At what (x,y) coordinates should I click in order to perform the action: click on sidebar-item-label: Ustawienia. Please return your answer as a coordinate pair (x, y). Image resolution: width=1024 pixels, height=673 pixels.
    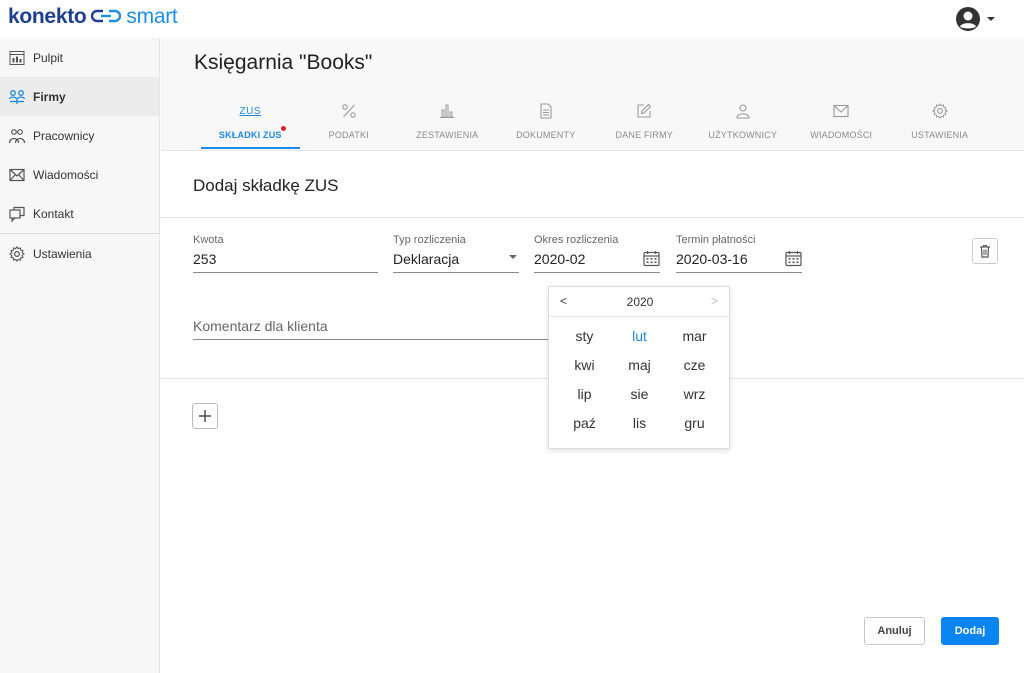
    Looking at the image, I should click on (62, 253).